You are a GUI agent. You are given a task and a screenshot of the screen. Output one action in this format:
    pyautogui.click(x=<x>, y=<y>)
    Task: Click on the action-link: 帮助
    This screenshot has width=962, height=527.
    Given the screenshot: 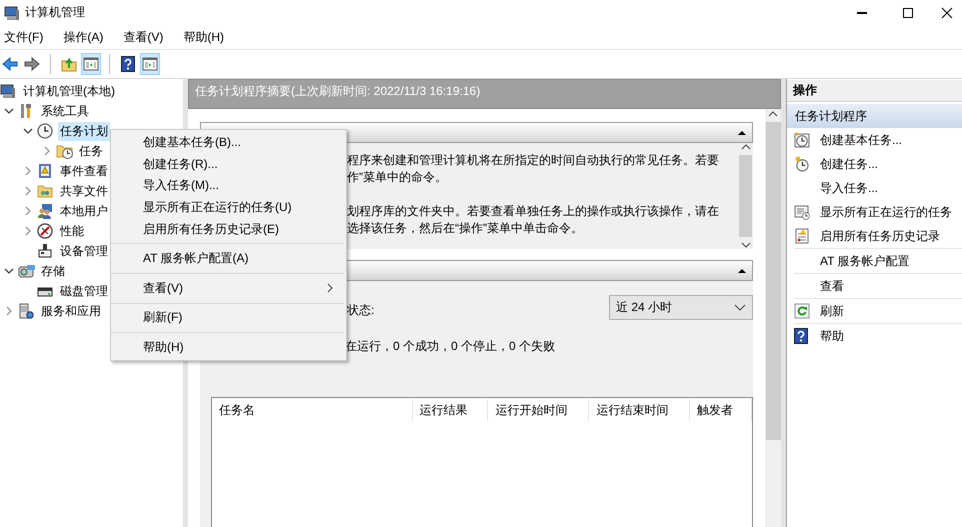 What is the action you would take?
    pyautogui.click(x=832, y=336)
    